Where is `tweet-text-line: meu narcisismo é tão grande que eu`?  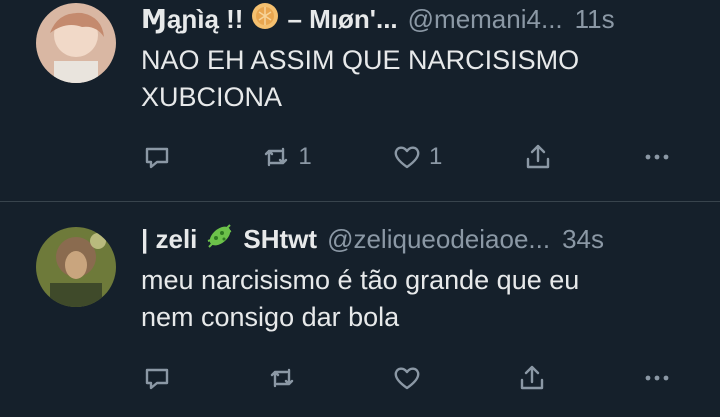 tweet-text-line: meu narcisismo é tão grande que eu is located at coordinates (360, 280).